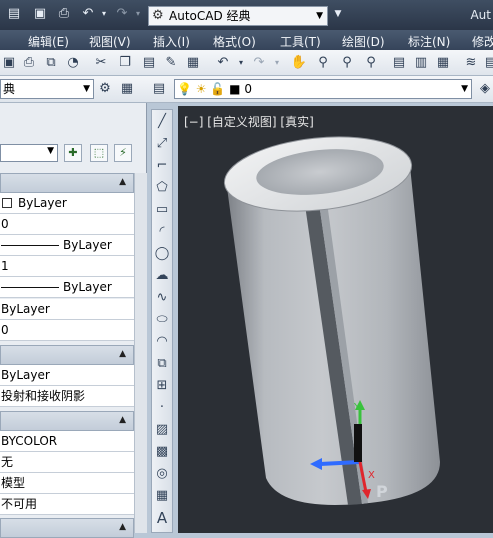 This screenshot has height=538, width=493. What do you see at coordinates (67, 309) in the screenshot?
I see `prop-transparency-row: ByLayer` at bounding box center [67, 309].